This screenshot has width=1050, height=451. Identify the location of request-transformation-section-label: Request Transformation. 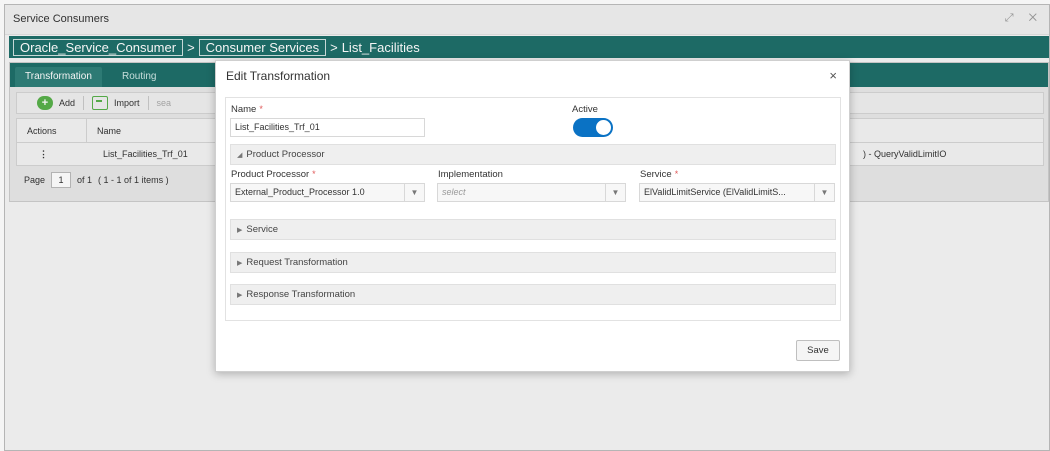
(297, 262).